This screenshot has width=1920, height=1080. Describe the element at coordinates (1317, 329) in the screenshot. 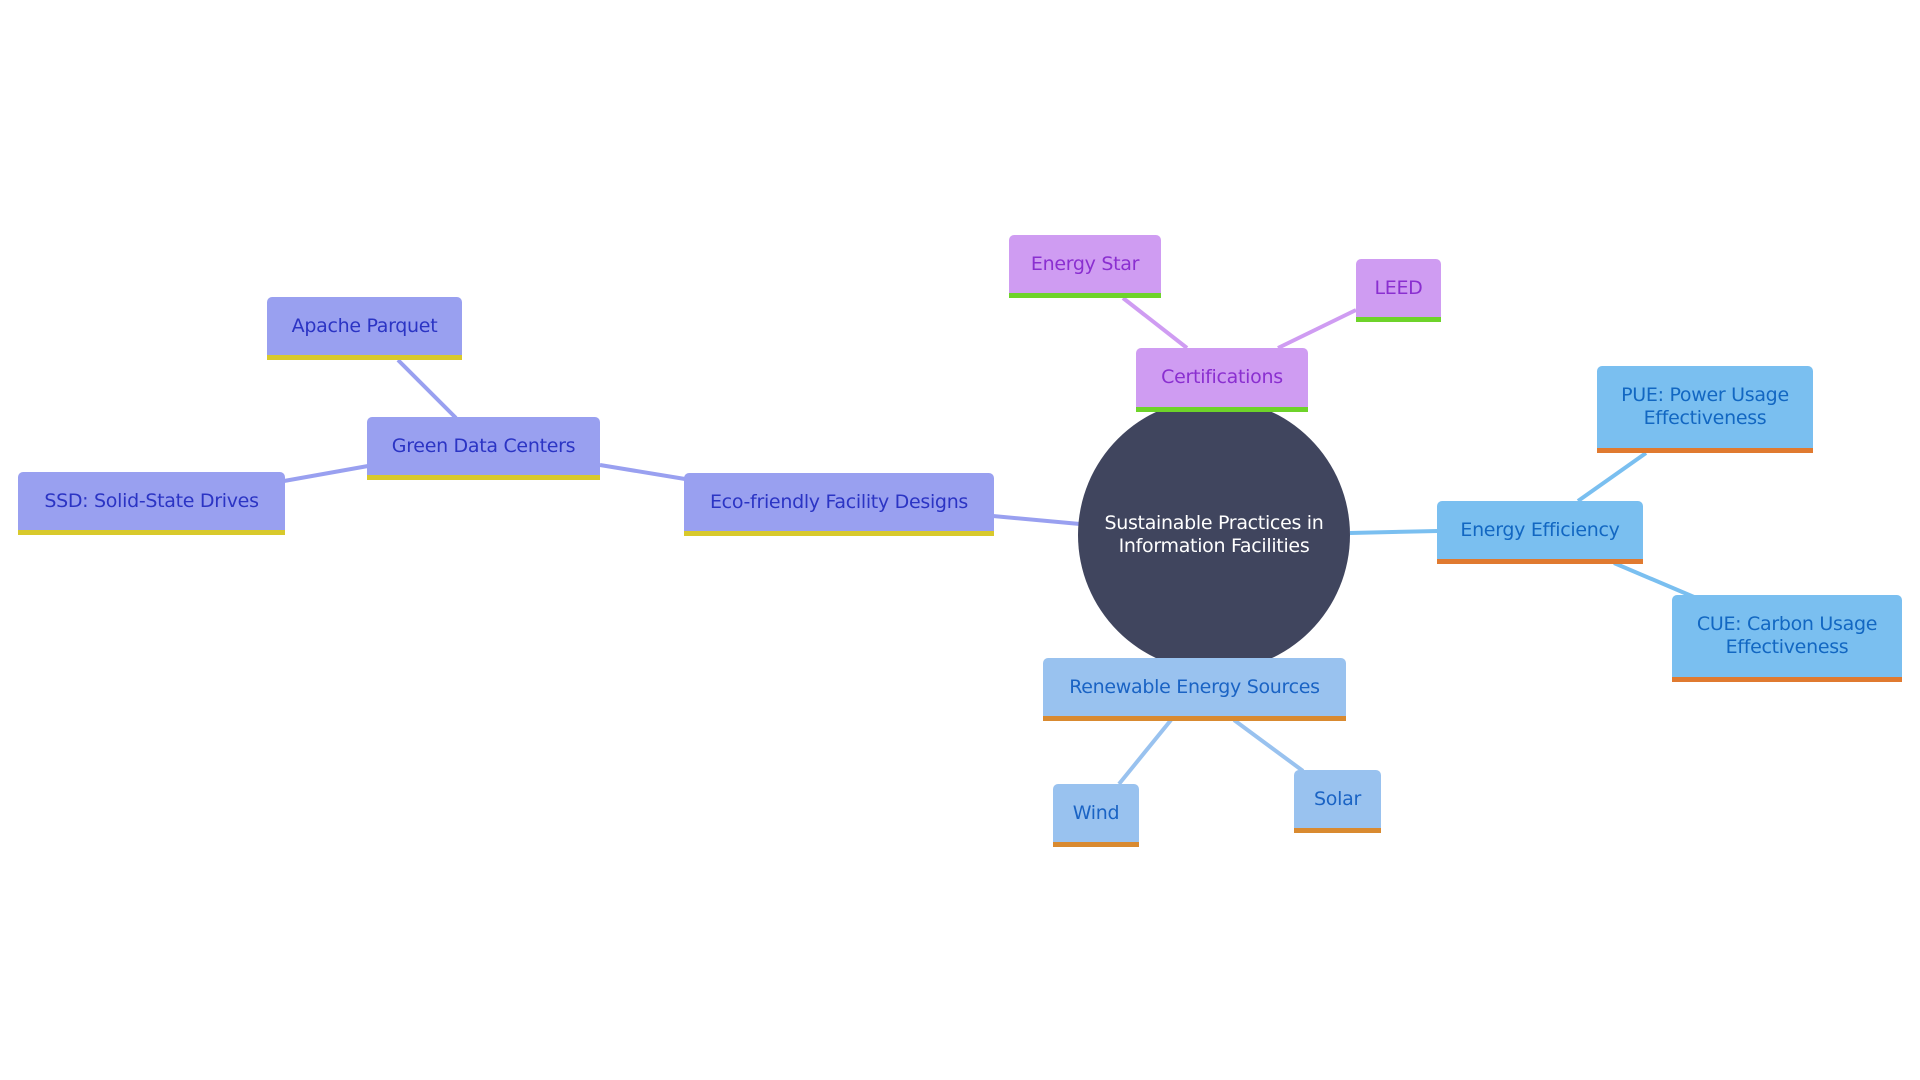

I see `edge-cert-leed` at that location.